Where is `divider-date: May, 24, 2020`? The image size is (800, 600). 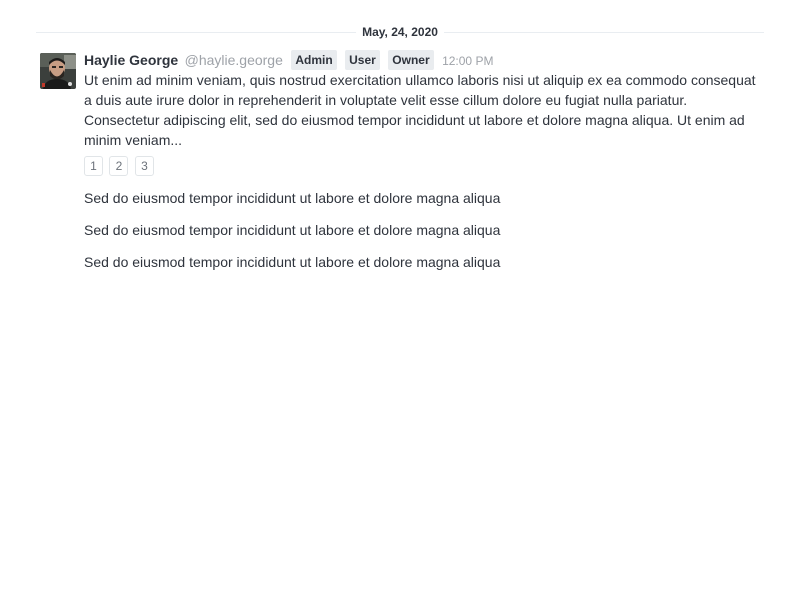 divider-date: May, 24, 2020 is located at coordinates (400, 32).